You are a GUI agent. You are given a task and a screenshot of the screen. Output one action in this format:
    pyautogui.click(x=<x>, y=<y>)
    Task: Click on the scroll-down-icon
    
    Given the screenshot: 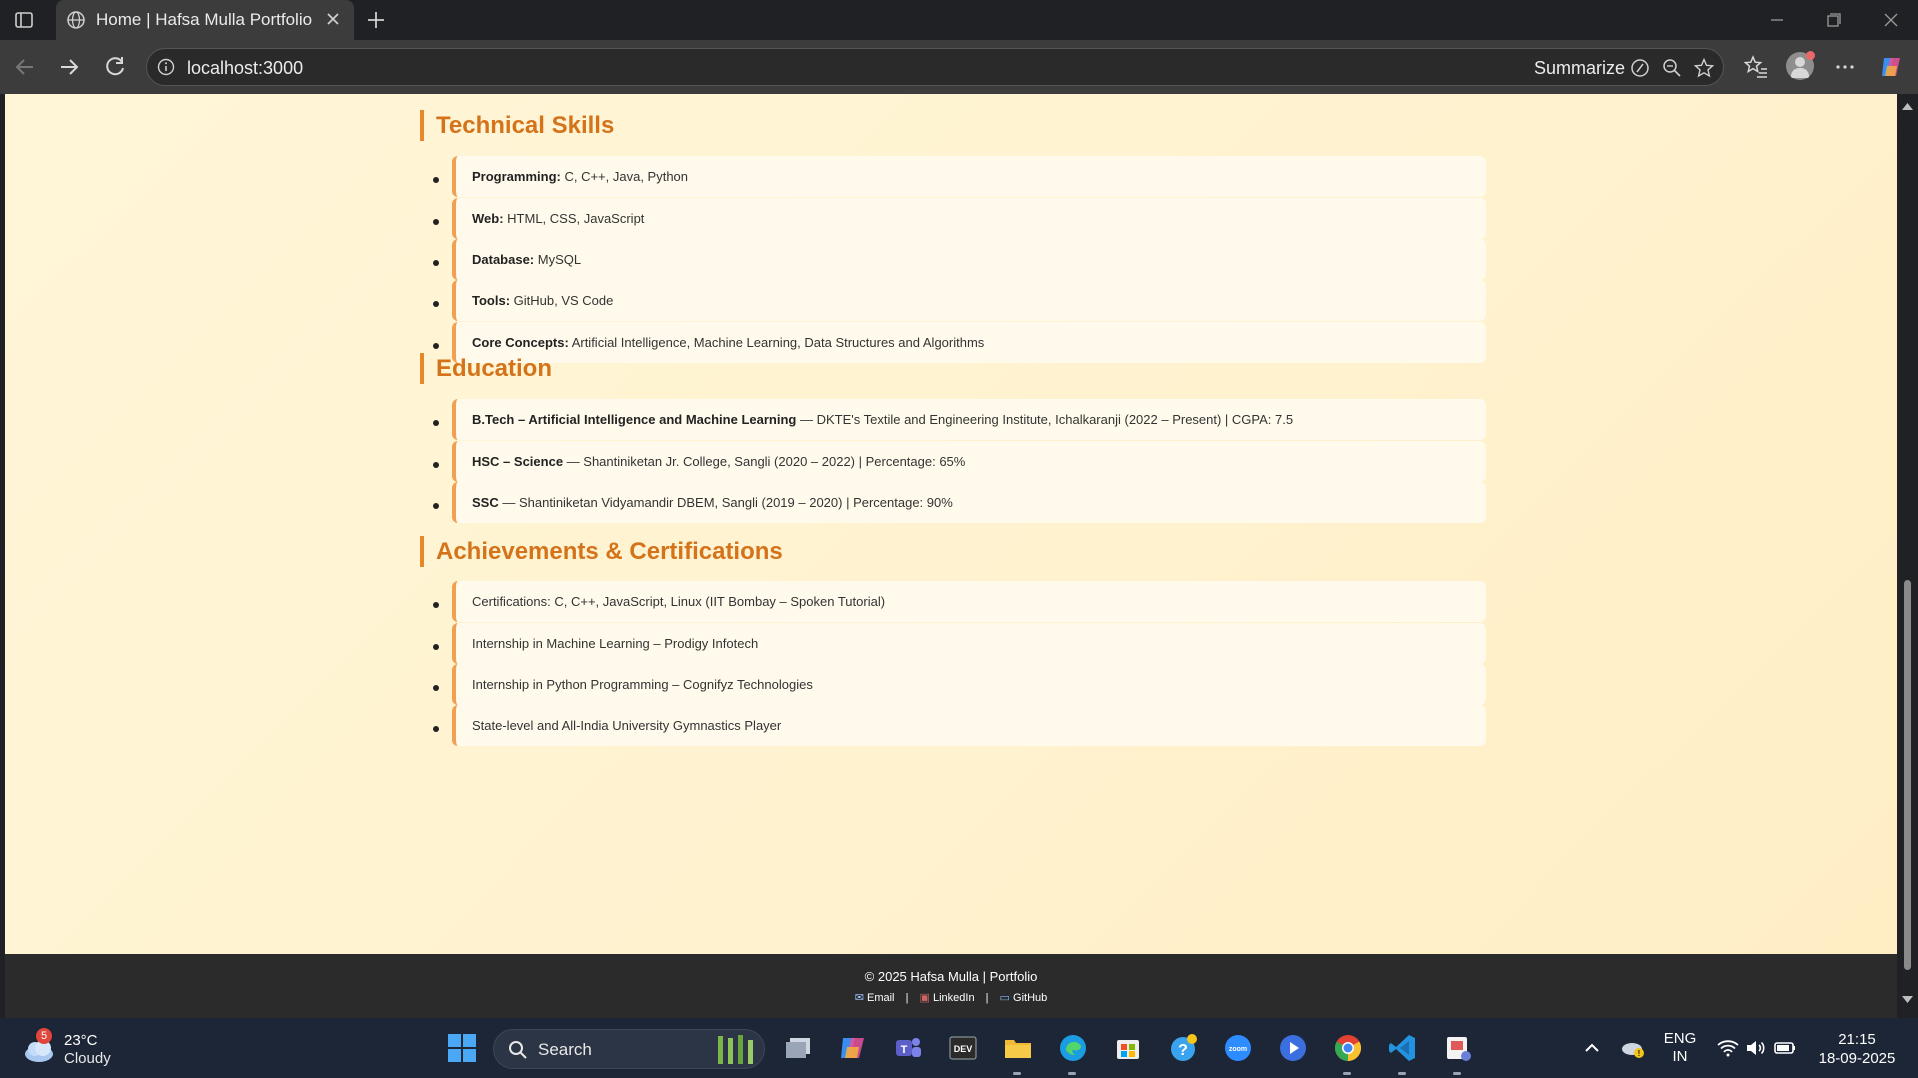 What is the action you would take?
    pyautogui.click(x=1907, y=1000)
    